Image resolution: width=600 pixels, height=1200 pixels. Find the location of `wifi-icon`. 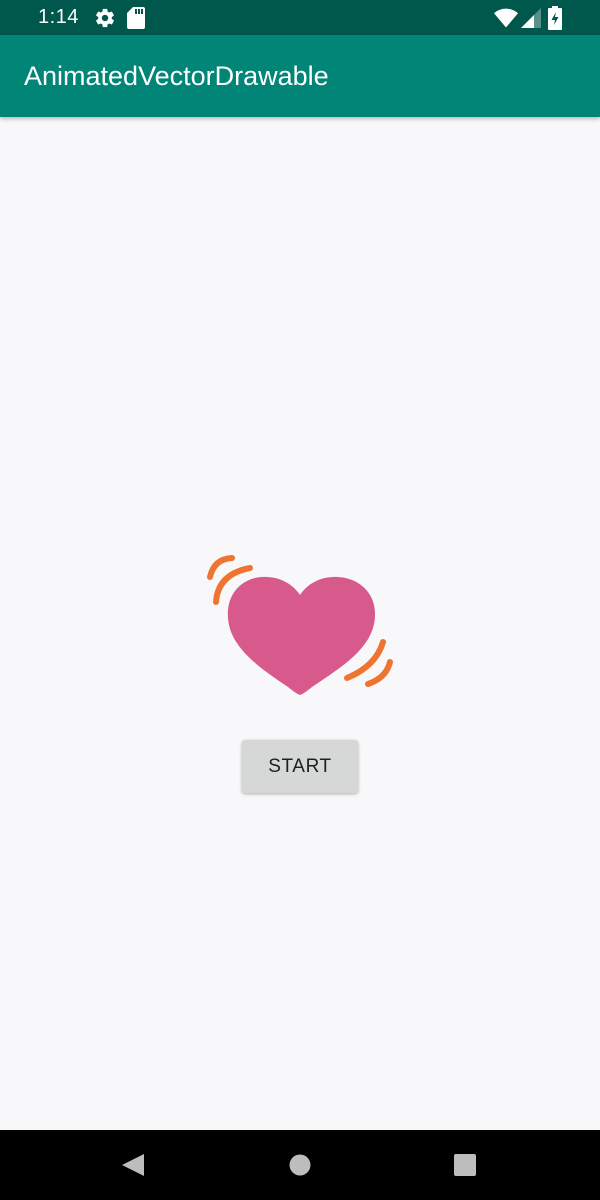

wifi-icon is located at coordinates (506, 18).